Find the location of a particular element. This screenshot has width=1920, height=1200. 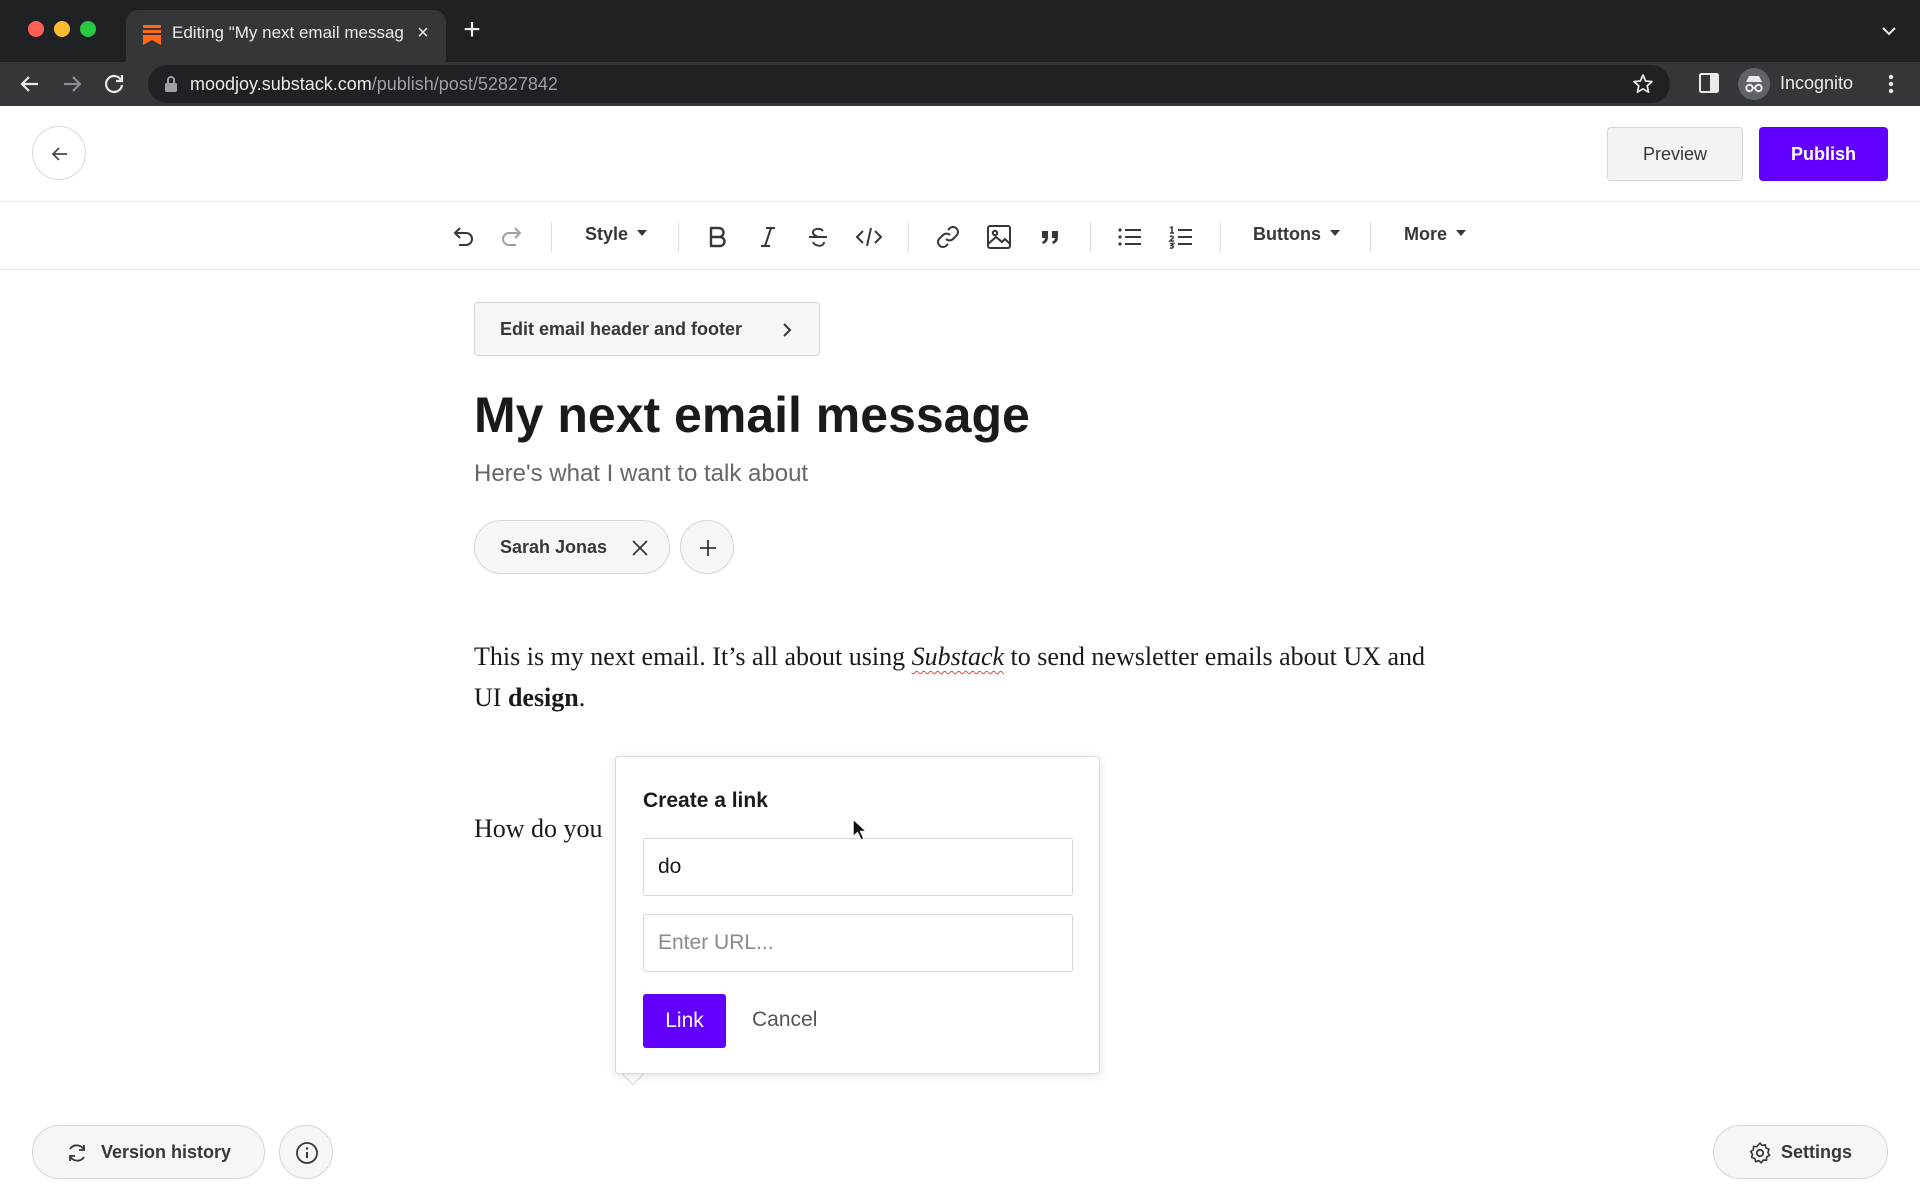

cancel-button: Cancel is located at coordinates (784, 1020).